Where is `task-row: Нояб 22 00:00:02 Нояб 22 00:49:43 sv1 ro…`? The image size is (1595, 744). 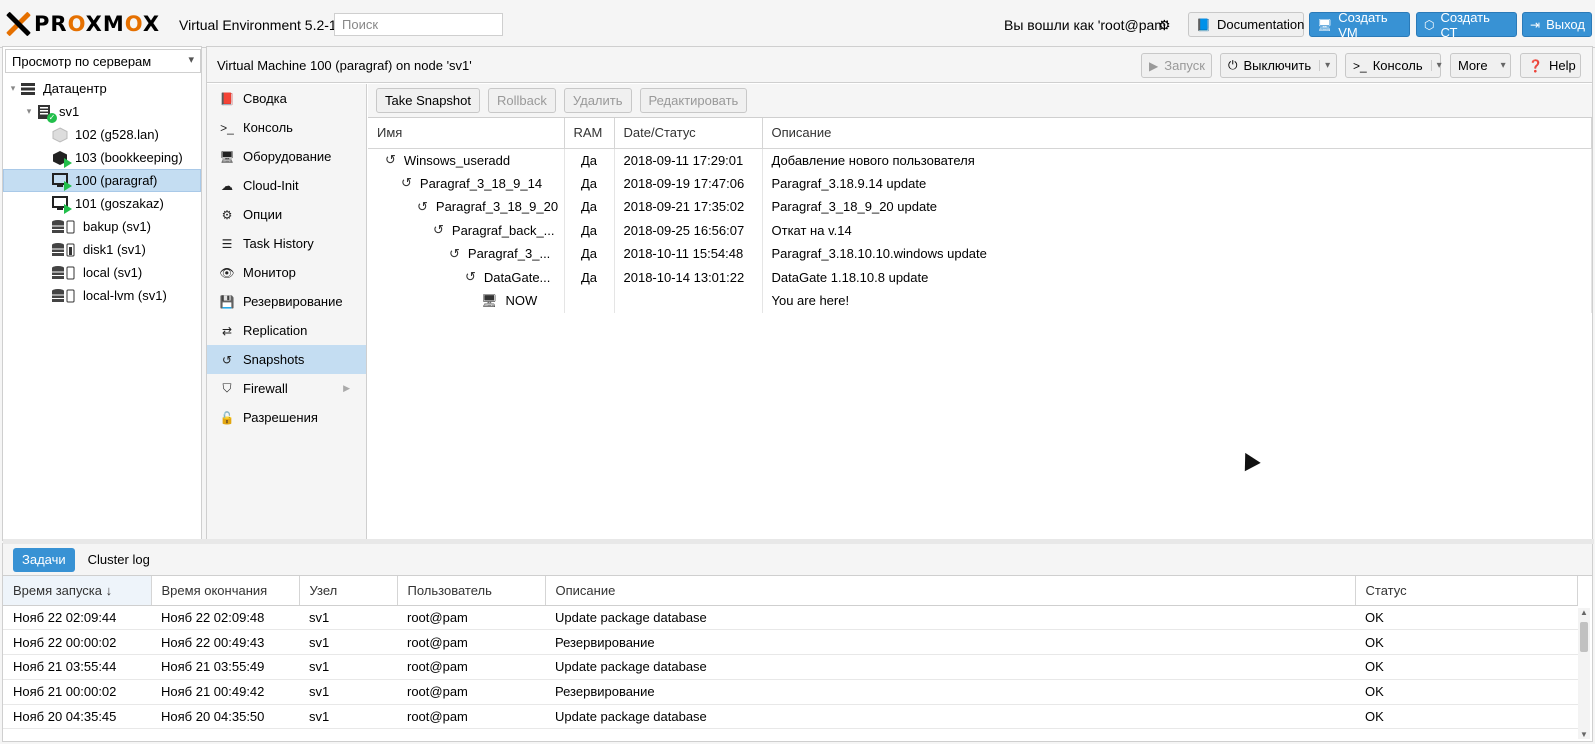
task-row: Нояб 22 00:00:02 Нояб 22 00:49:43 sv1 ro… is located at coordinates (790, 642).